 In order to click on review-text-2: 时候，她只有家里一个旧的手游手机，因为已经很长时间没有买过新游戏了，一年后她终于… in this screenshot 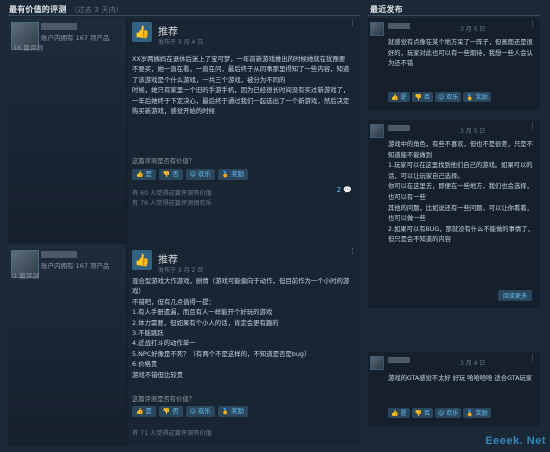, I will do `click(241, 101)`.